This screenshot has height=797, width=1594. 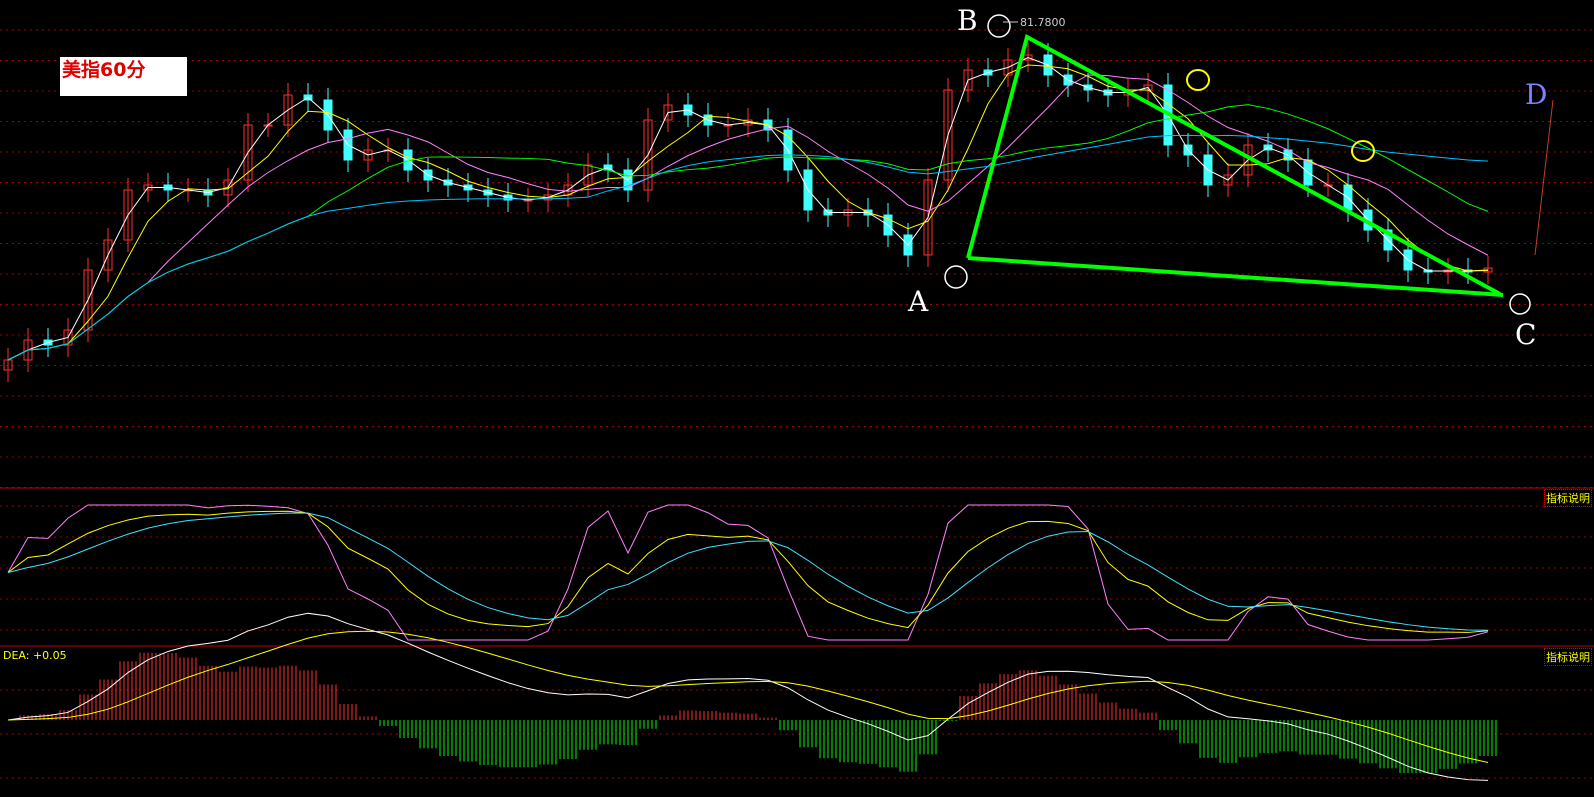 What do you see at coordinates (1568, 498) in the screenshot?
I see `kdj-indicator-info-button: 指标说明` at bounding box center [1568, 498].